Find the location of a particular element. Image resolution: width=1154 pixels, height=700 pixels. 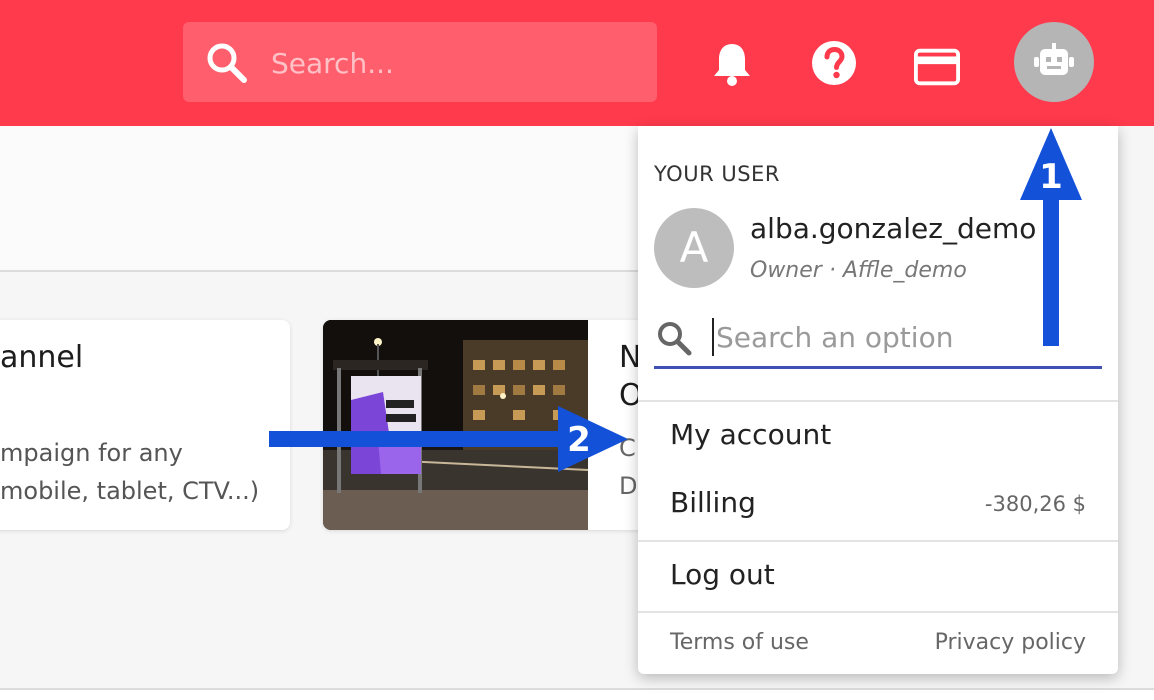

user-menu-button is located at coordinates (1054, 62).